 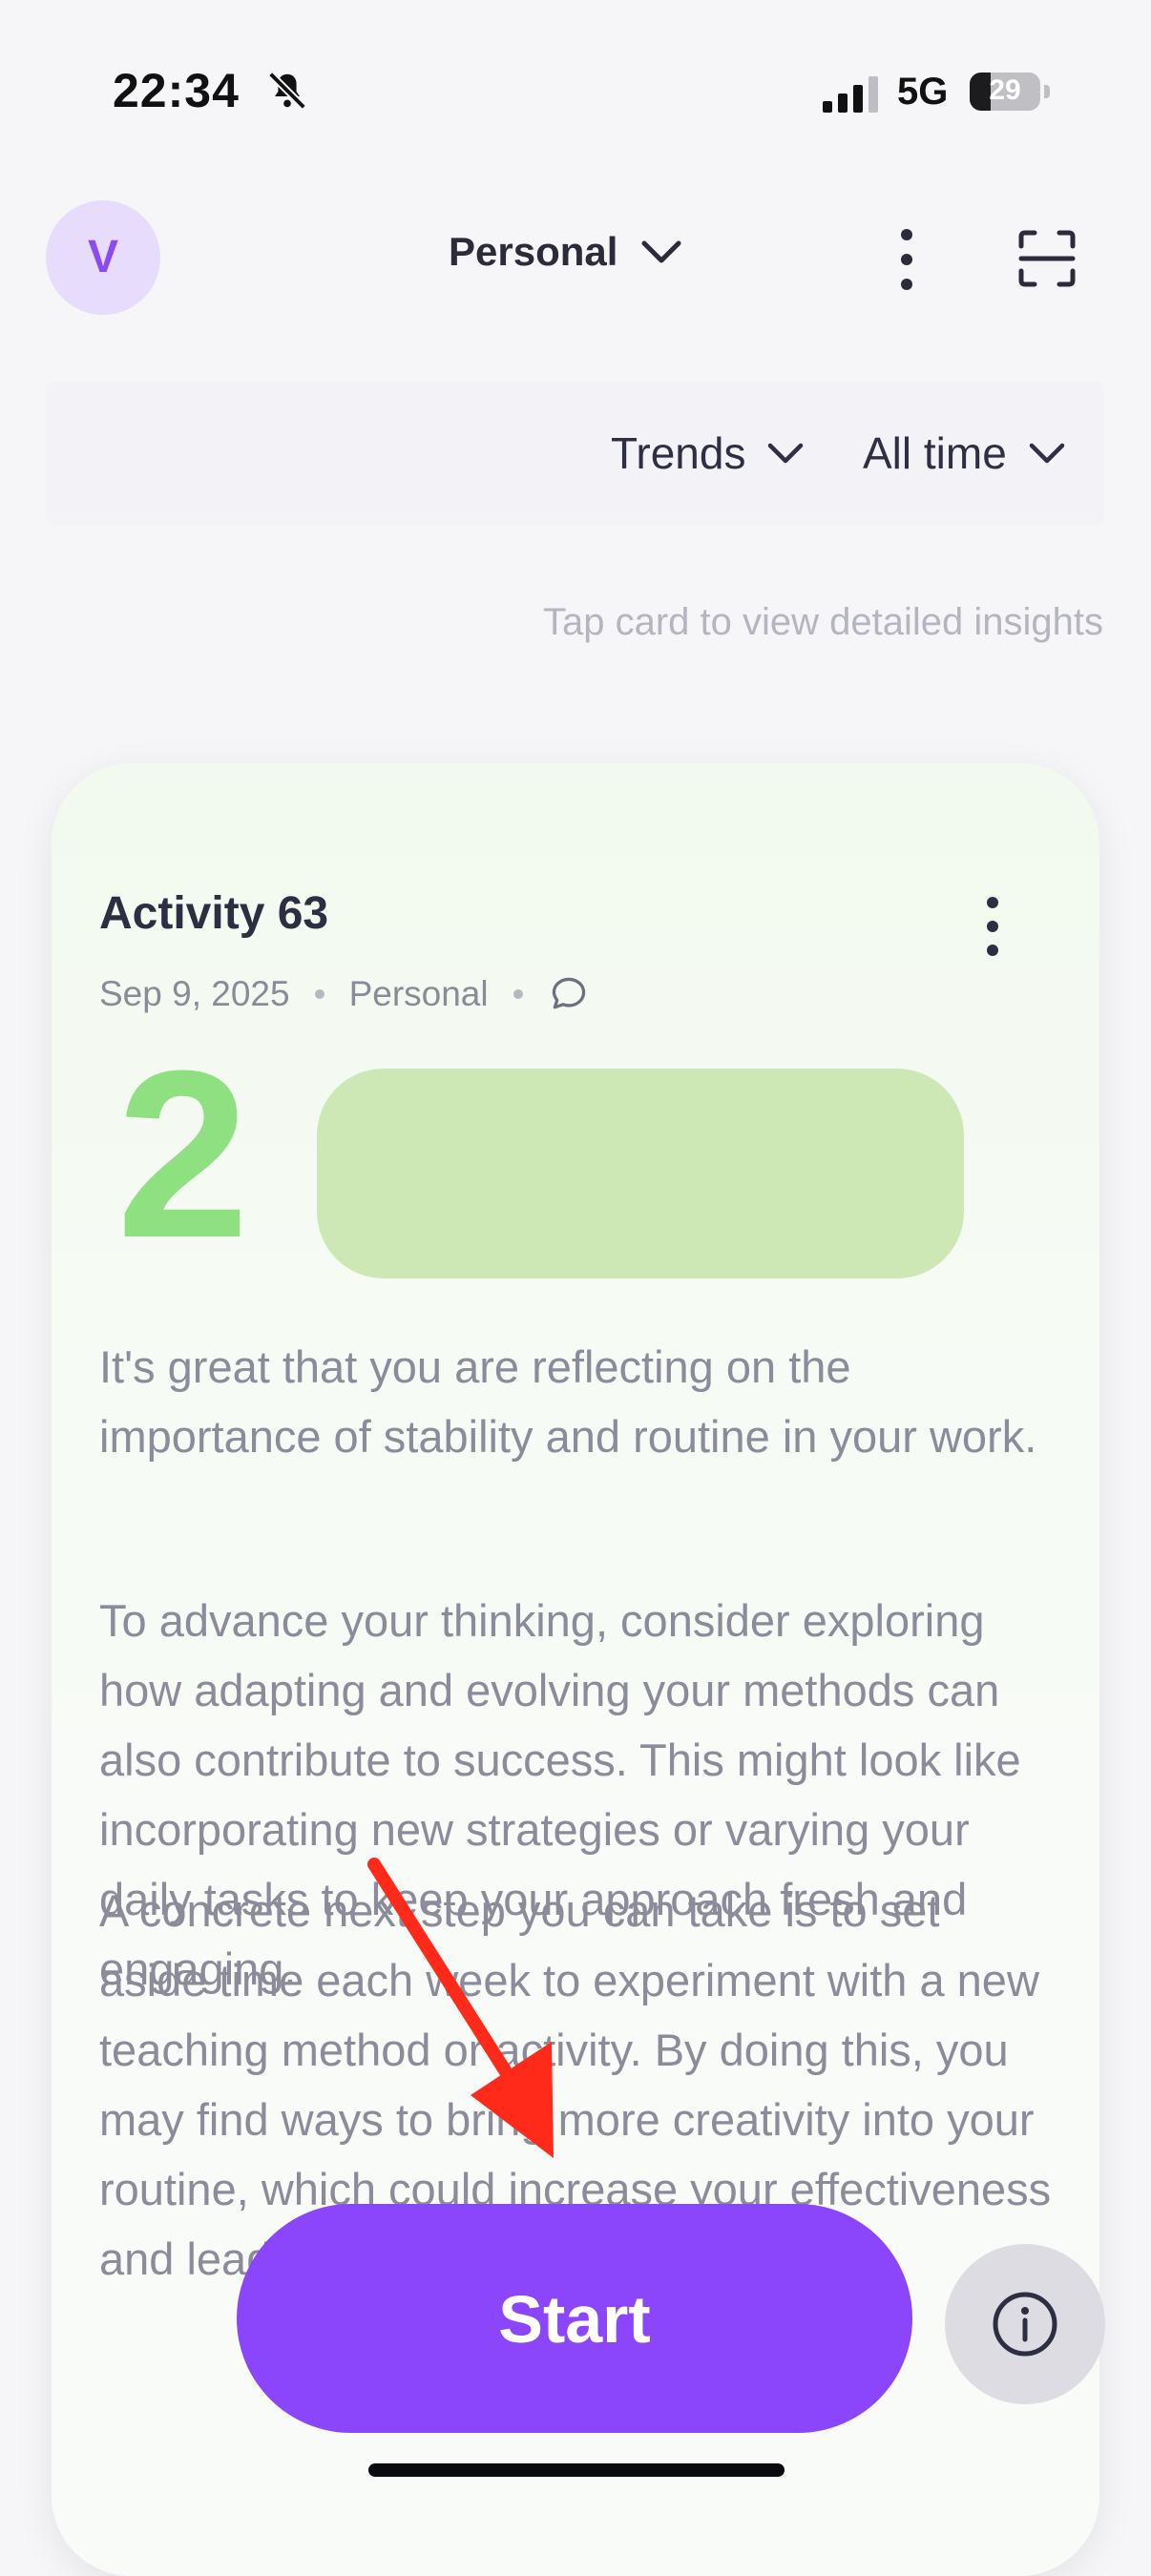 I want to click on card-category: Personal, so click(x=418, y=993).